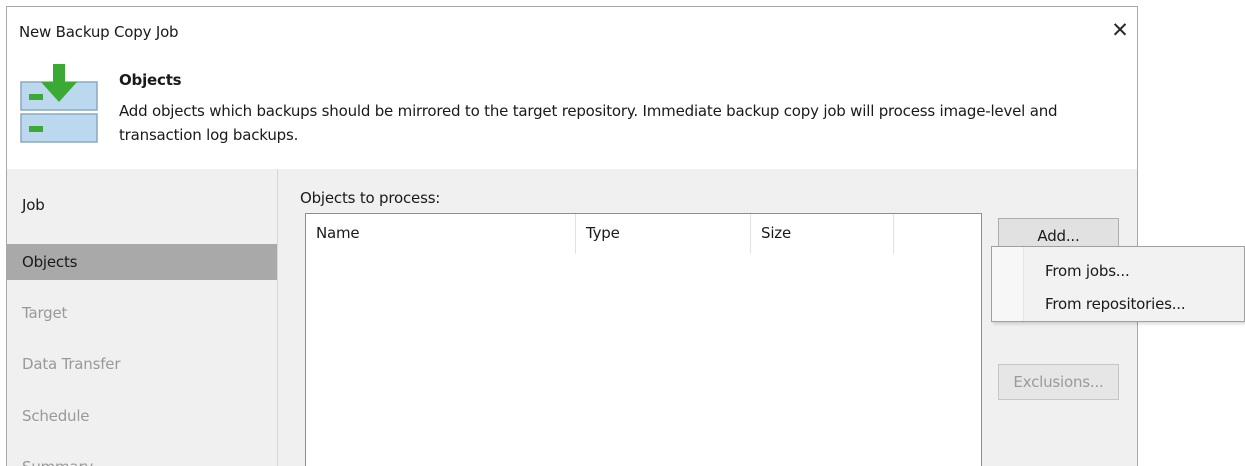 This screenshot has height=466, width=1245. I want to click on objects-to-process-label: Objects to process:, so click(370, 198).